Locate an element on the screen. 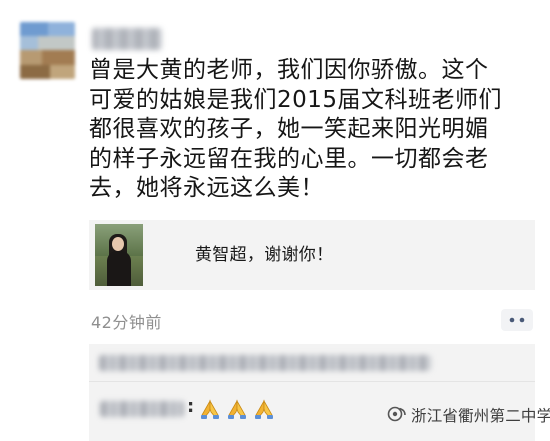  post-text-line: 曾是大黄的老师，我们因你骄傲。这个 is located at coordinates (289, 70).